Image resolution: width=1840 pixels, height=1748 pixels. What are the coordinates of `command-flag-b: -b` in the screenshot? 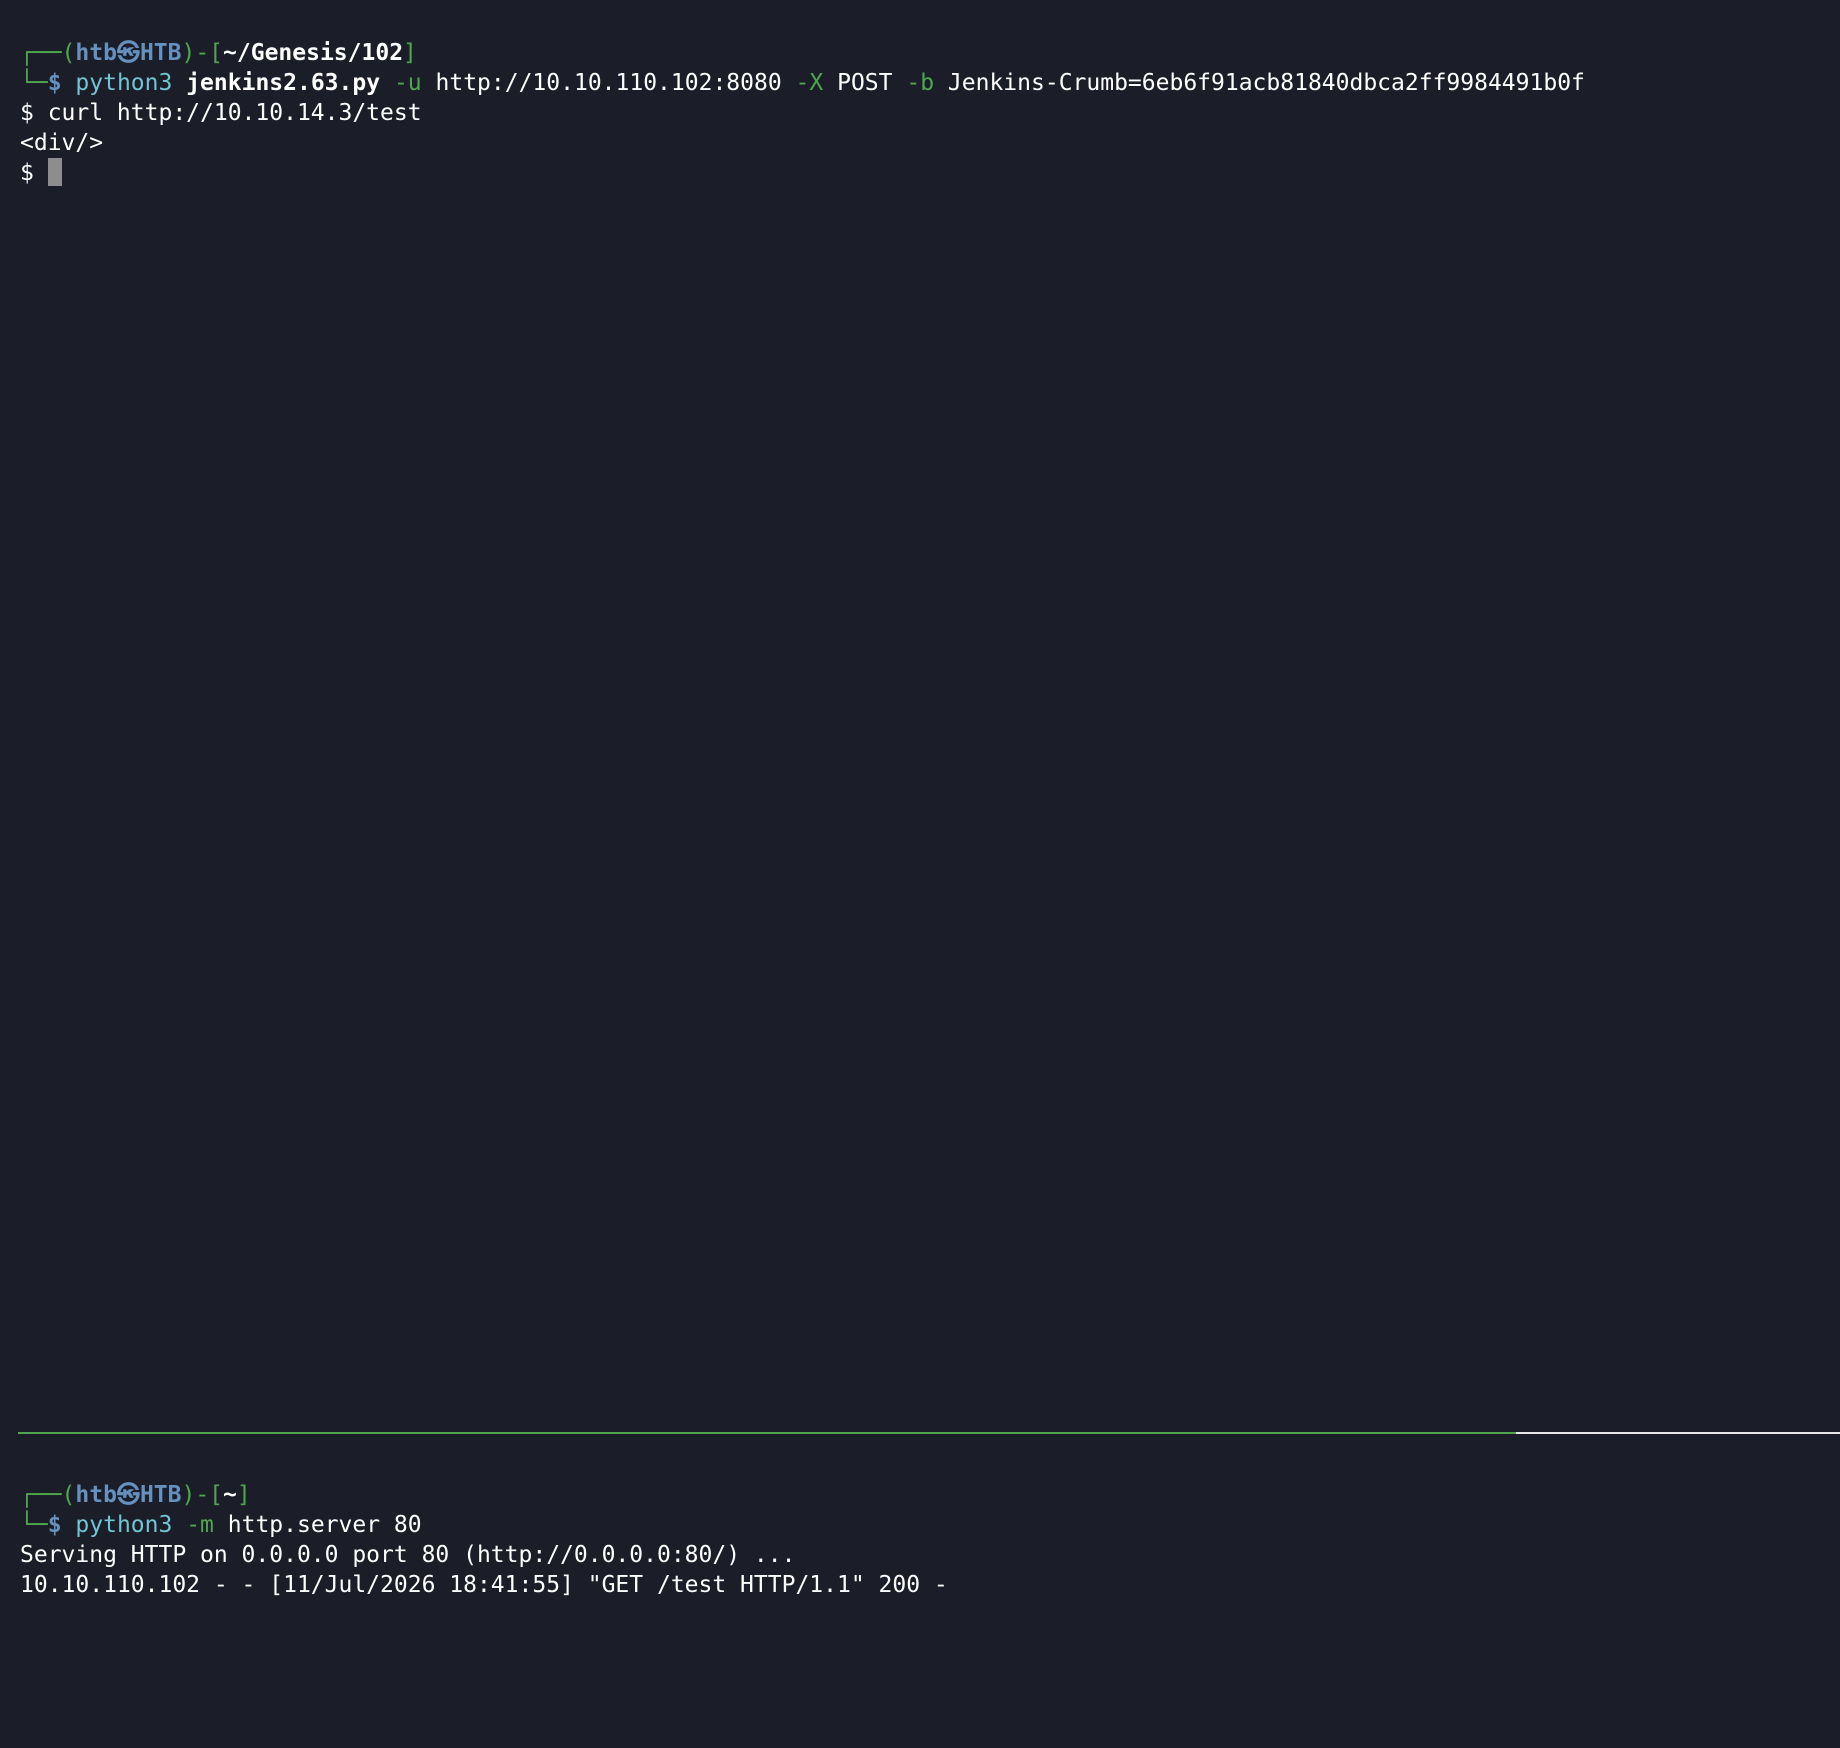 It's located at (920, 83).